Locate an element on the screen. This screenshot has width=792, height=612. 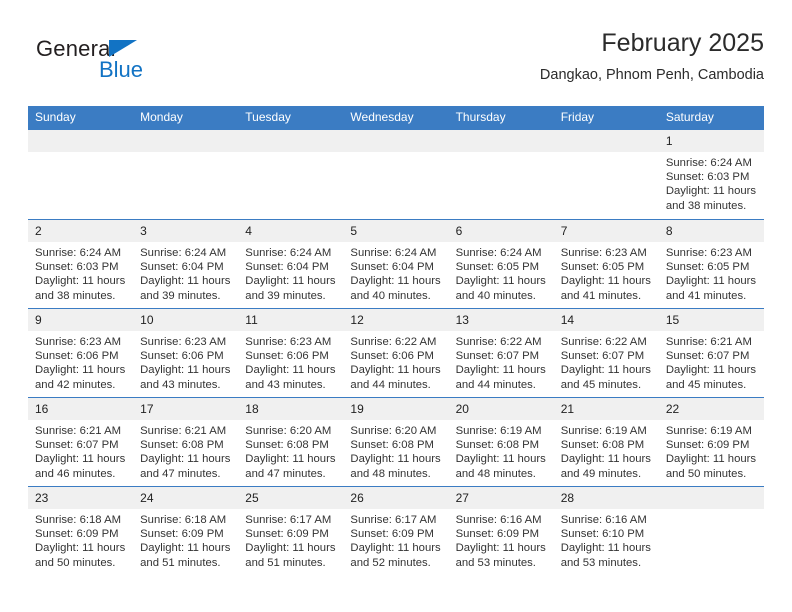
day-number: 3 is located at coordinates (186, 231).